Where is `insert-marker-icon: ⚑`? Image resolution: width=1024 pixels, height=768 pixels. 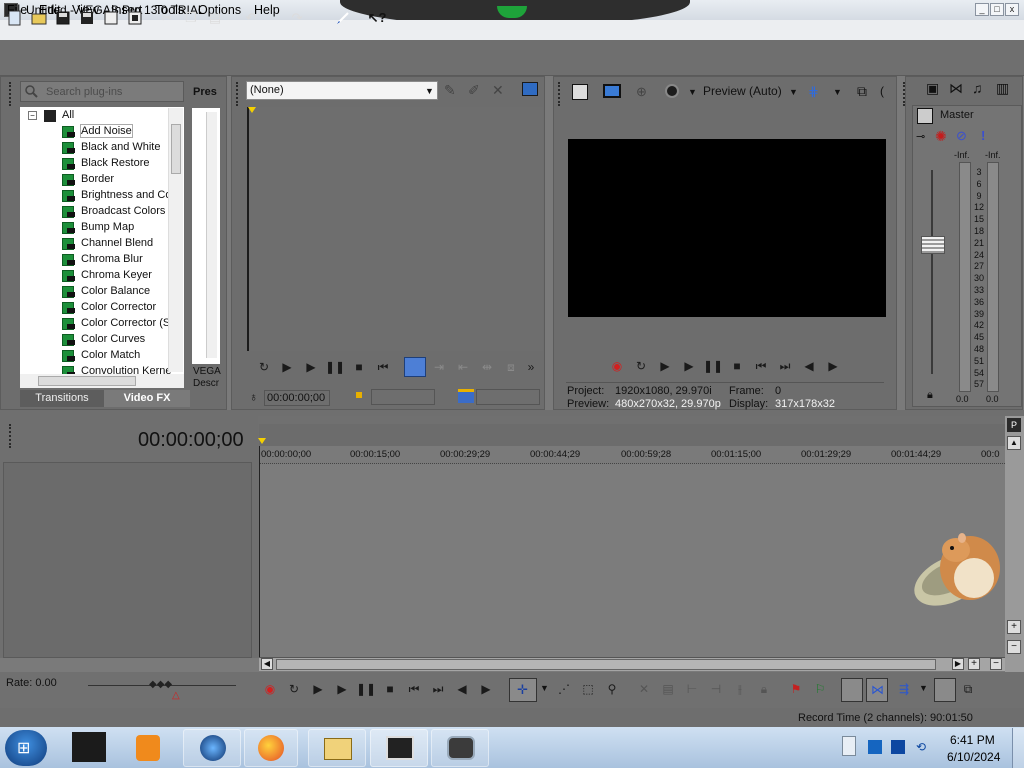
insert-marker-icon: ⚑ is located at coordinates (796, 689).